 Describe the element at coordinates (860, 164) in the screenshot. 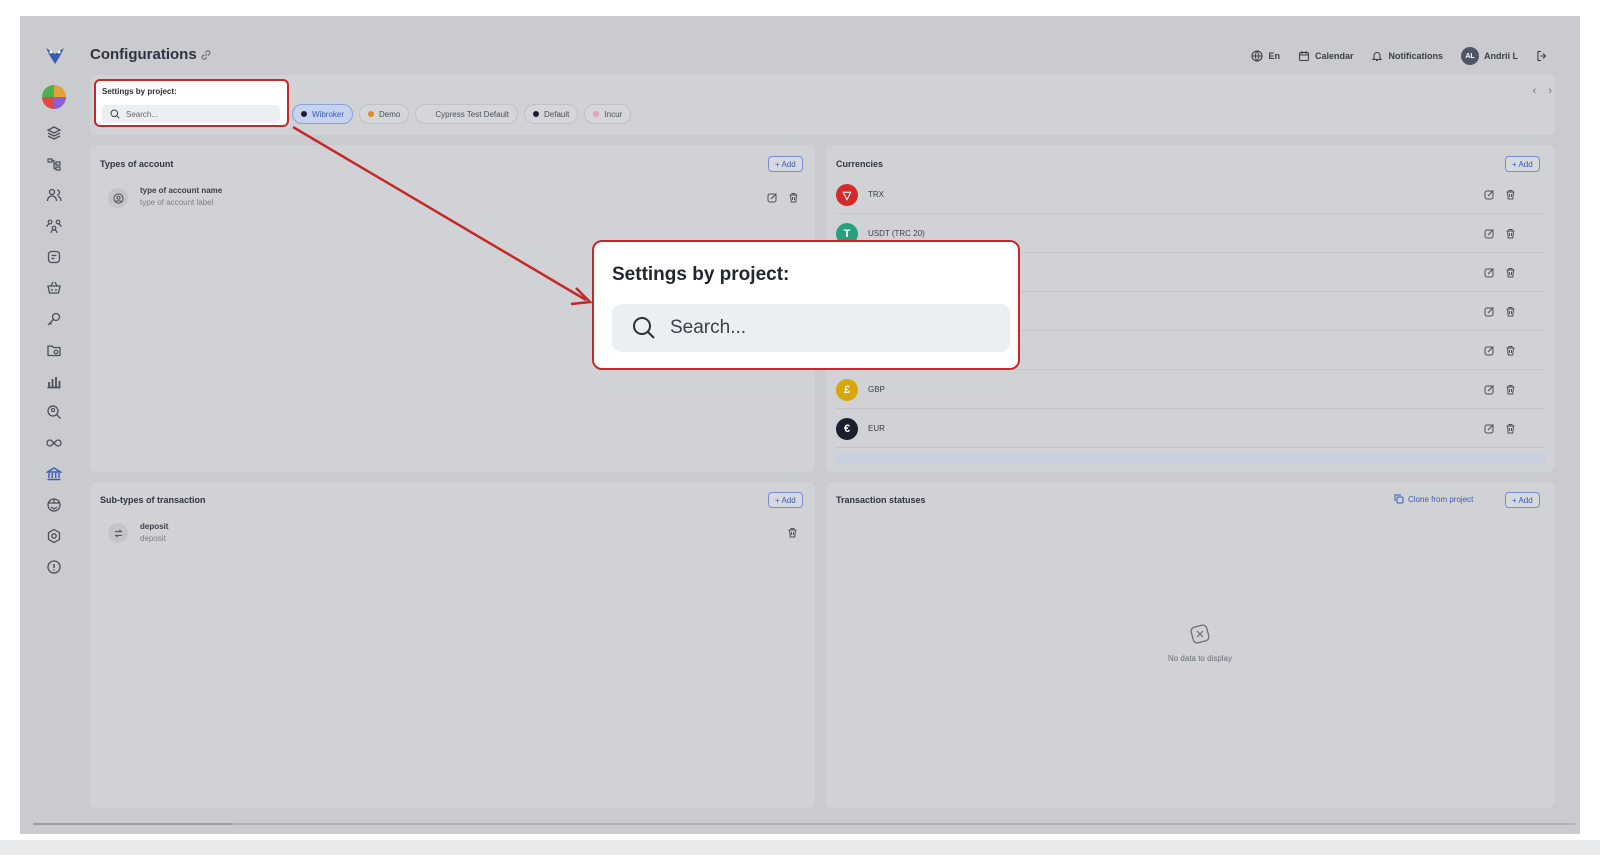

I see `currencies-title: Currencies` at that location.